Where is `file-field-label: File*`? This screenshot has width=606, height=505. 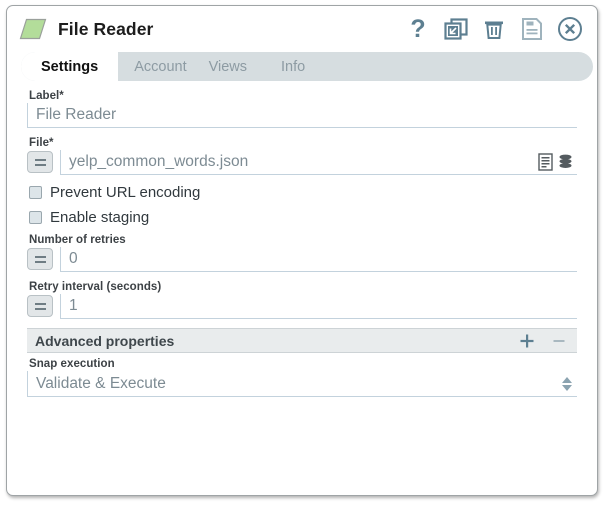
file-field-label: File* is located at coordinates (41, 143).